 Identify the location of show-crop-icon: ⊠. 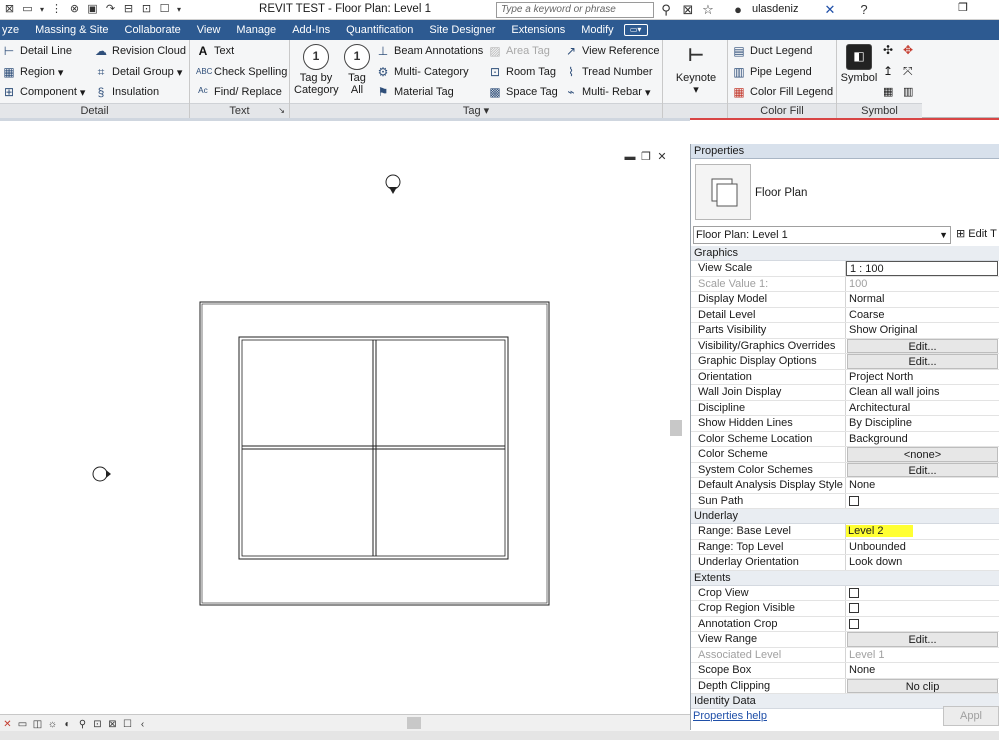
(112, 724).